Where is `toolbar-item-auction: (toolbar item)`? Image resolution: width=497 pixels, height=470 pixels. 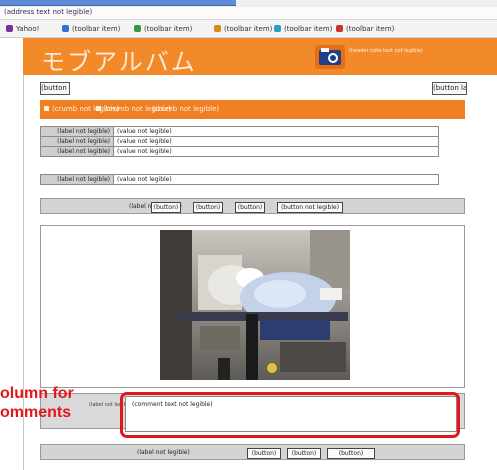 toolbar-item-auction: (toolbar item) is located at coordinates (243, 29).